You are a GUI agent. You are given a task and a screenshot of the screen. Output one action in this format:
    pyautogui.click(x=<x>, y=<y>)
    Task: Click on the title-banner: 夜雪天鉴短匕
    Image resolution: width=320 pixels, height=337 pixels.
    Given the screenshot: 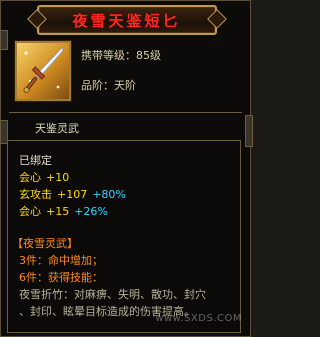 What is the action you would take?
    pyautogui.click(x=126, y=20)
    